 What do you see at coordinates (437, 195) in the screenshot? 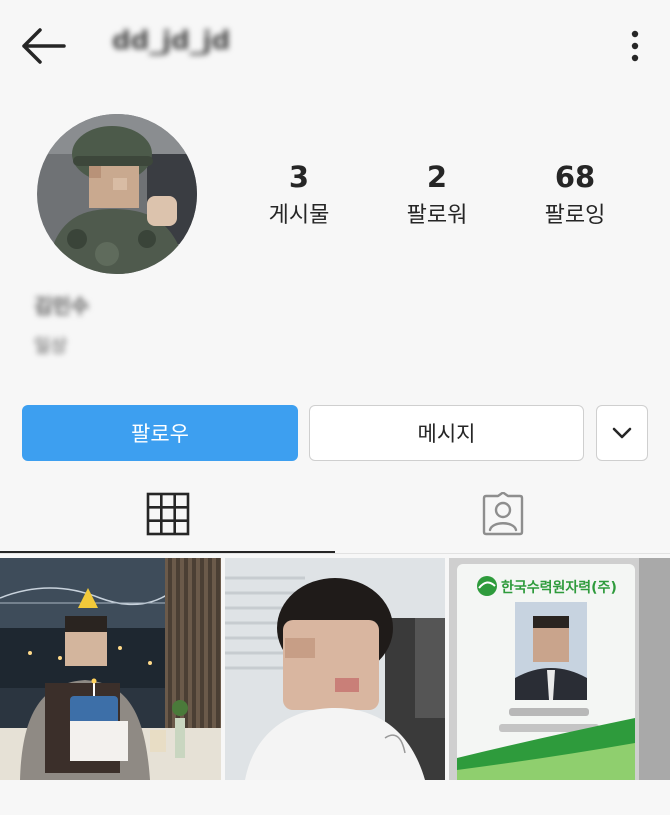
I see `stat-followers: 2 팔로워` at bounding box center [437, 195].